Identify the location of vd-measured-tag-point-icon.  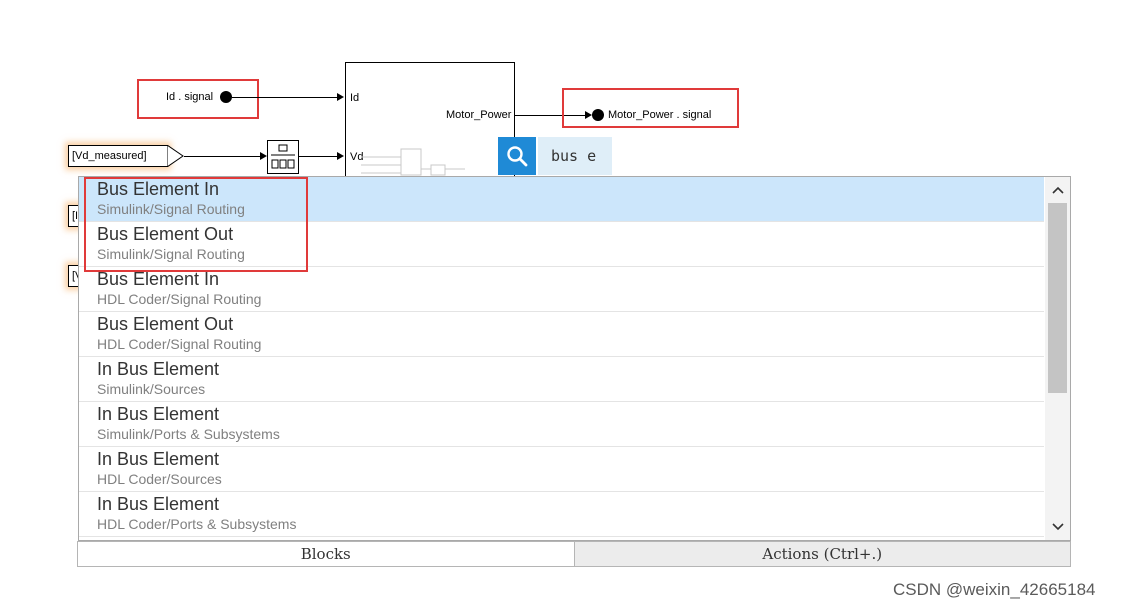
(175, 156).